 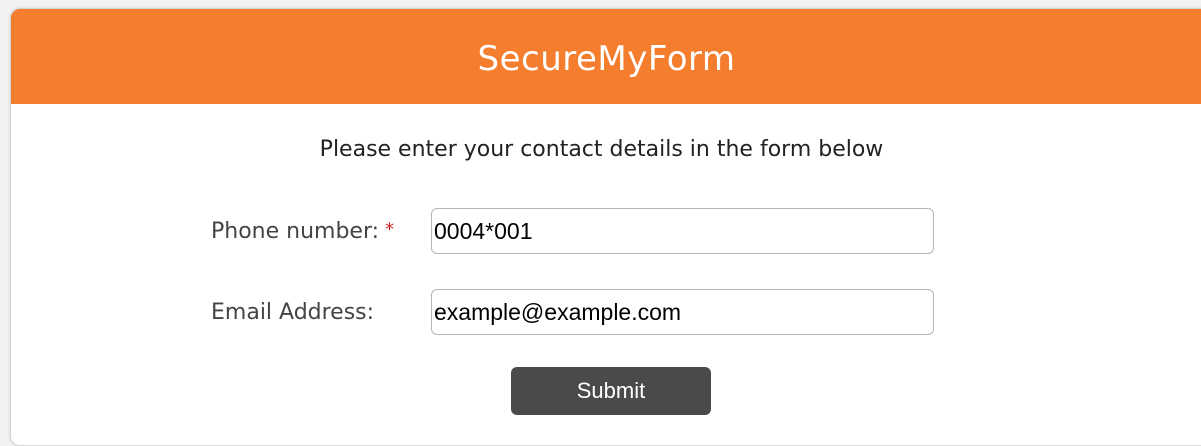 I want to click on email-address-input, so click(x=682, y=312).